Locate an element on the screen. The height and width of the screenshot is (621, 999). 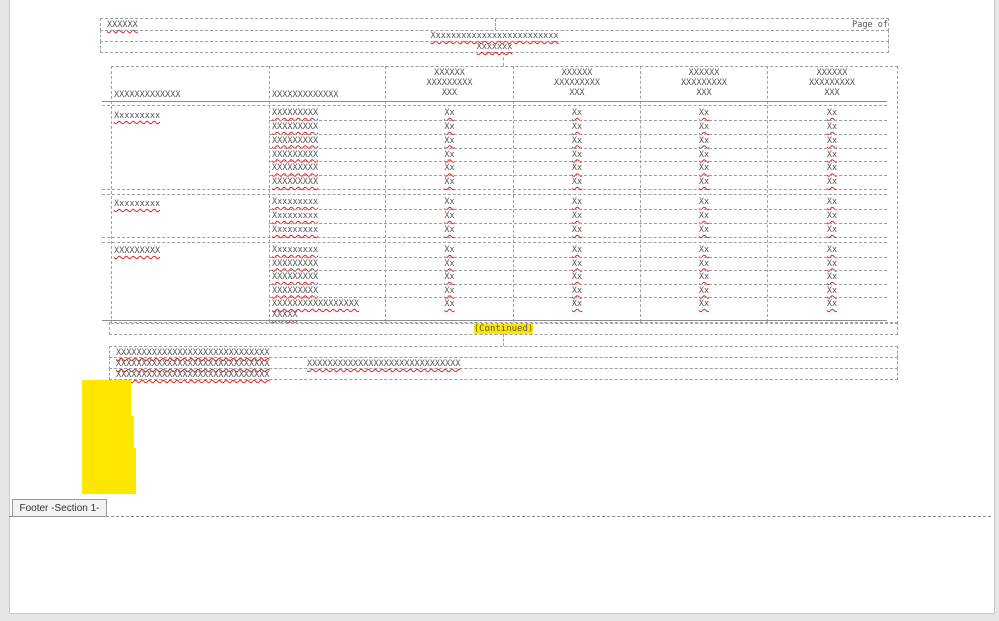
notes-line-3: XXXXXXXXXXXXXXXXXXXXXXXXXXXXXX is located at coordinates (193, 375).